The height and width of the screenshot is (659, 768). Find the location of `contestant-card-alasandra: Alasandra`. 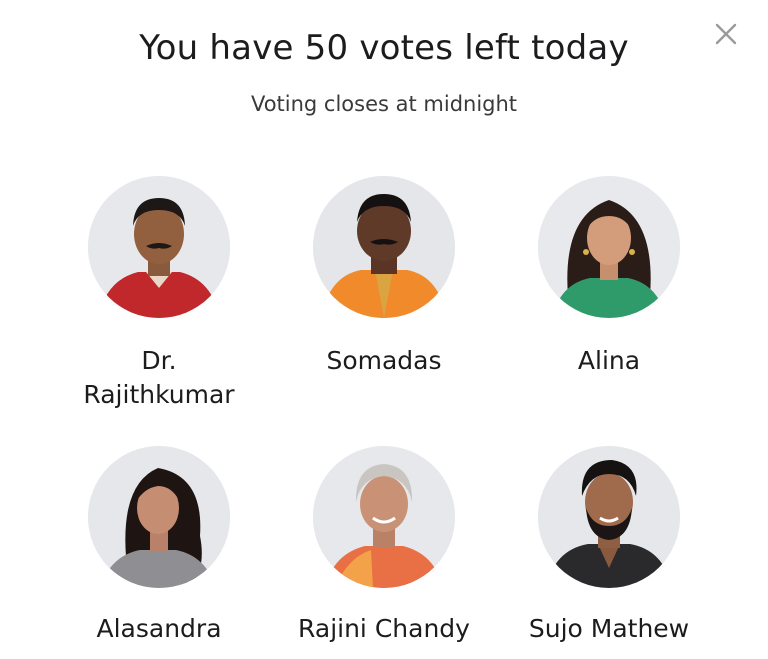

contestant-card-alasandra: Alasandra is located at coordinates (159, 546).